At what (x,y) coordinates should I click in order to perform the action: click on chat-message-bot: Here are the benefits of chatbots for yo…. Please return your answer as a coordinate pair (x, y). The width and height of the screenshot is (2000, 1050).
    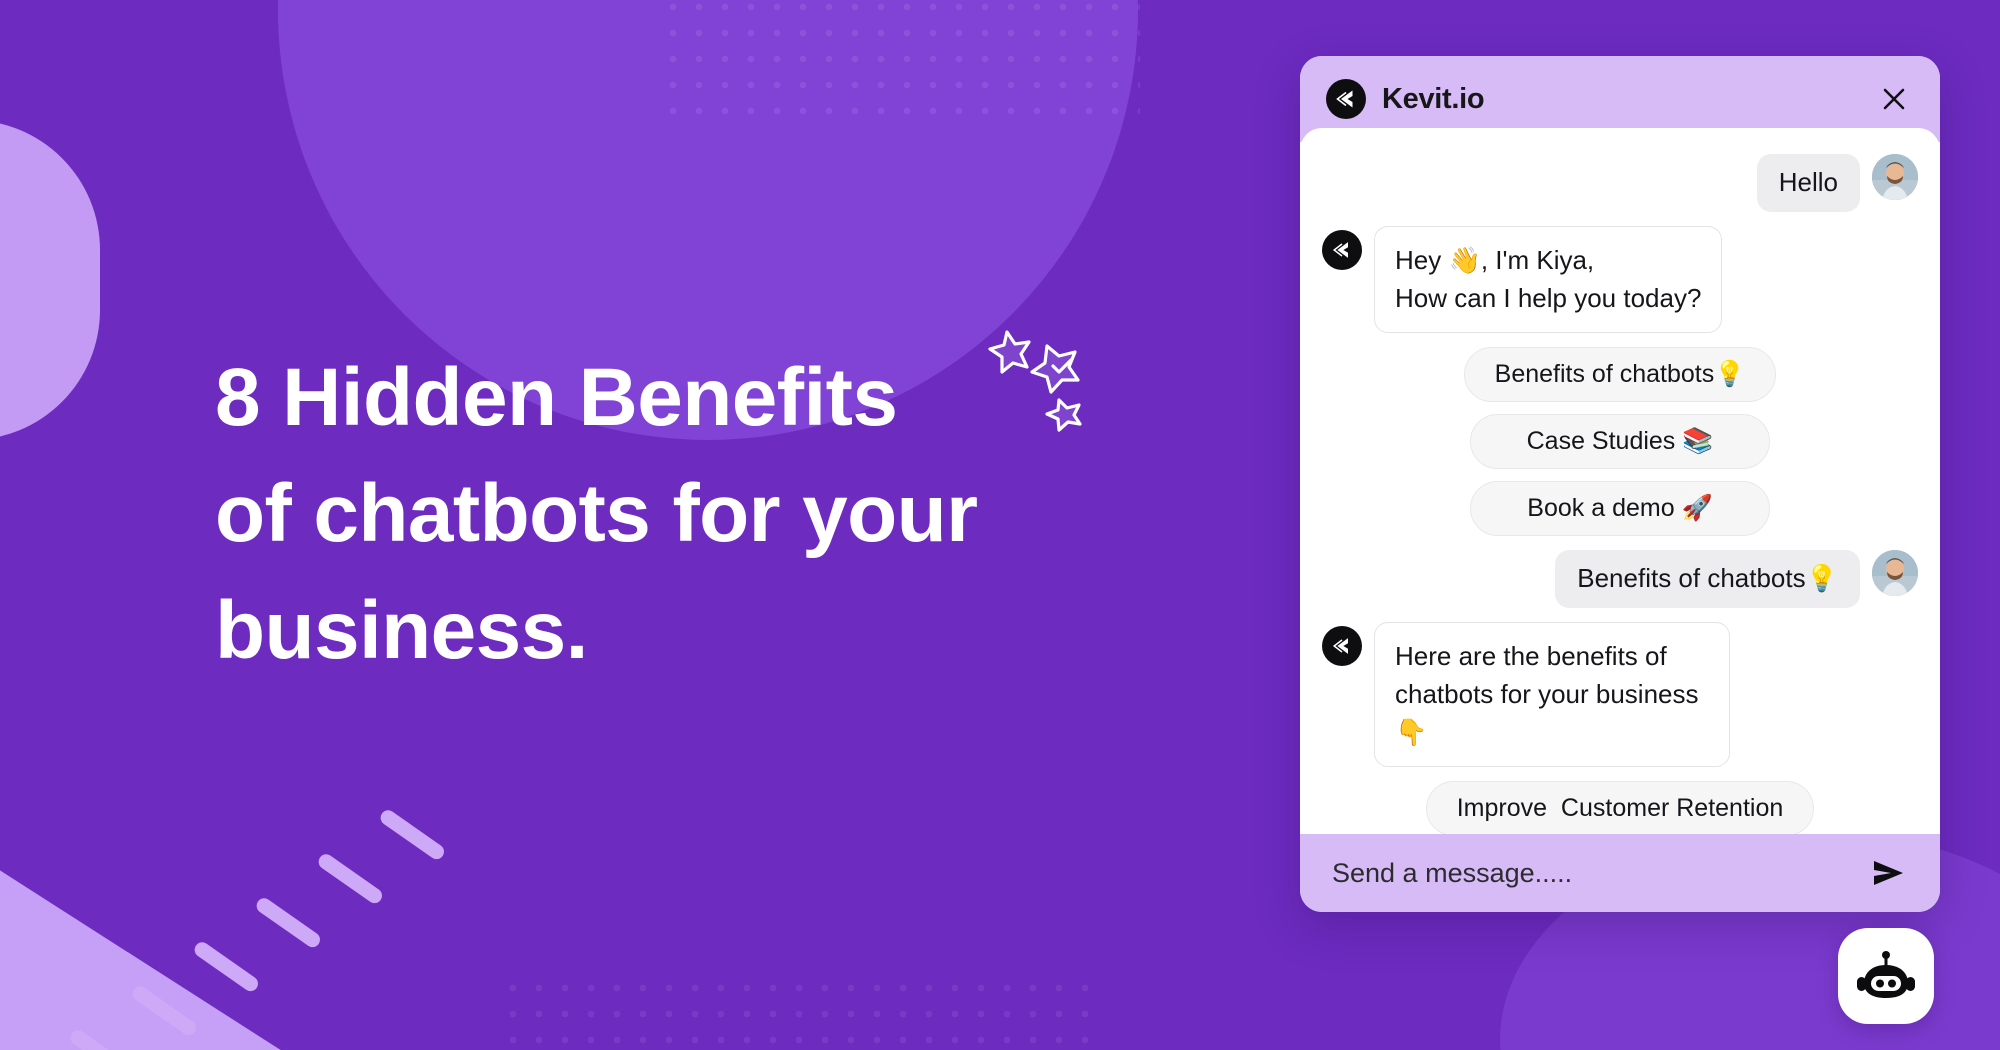
    Looking at the image, I should click on (1620, 694).